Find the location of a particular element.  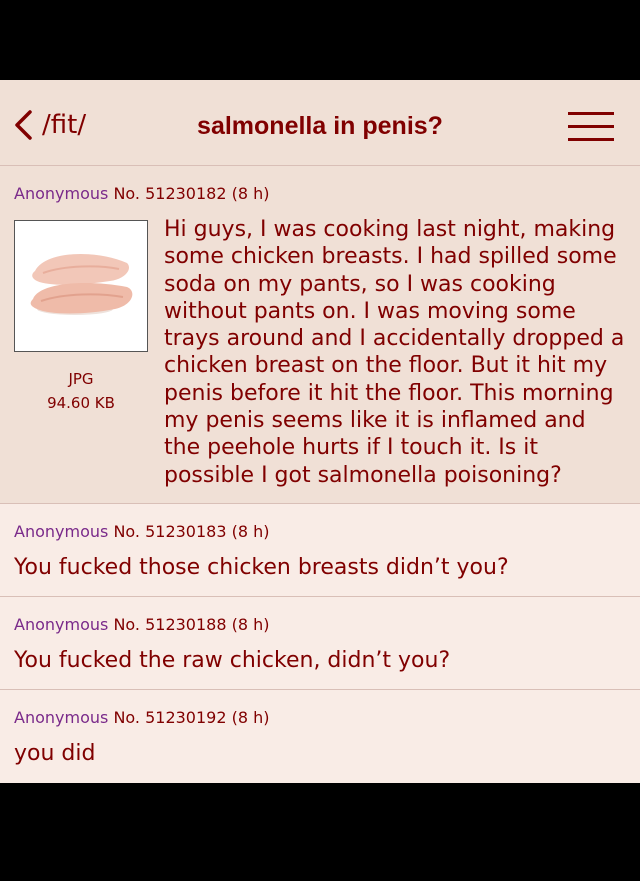

board-name: /fit/ is located at coordinates (64, 125).